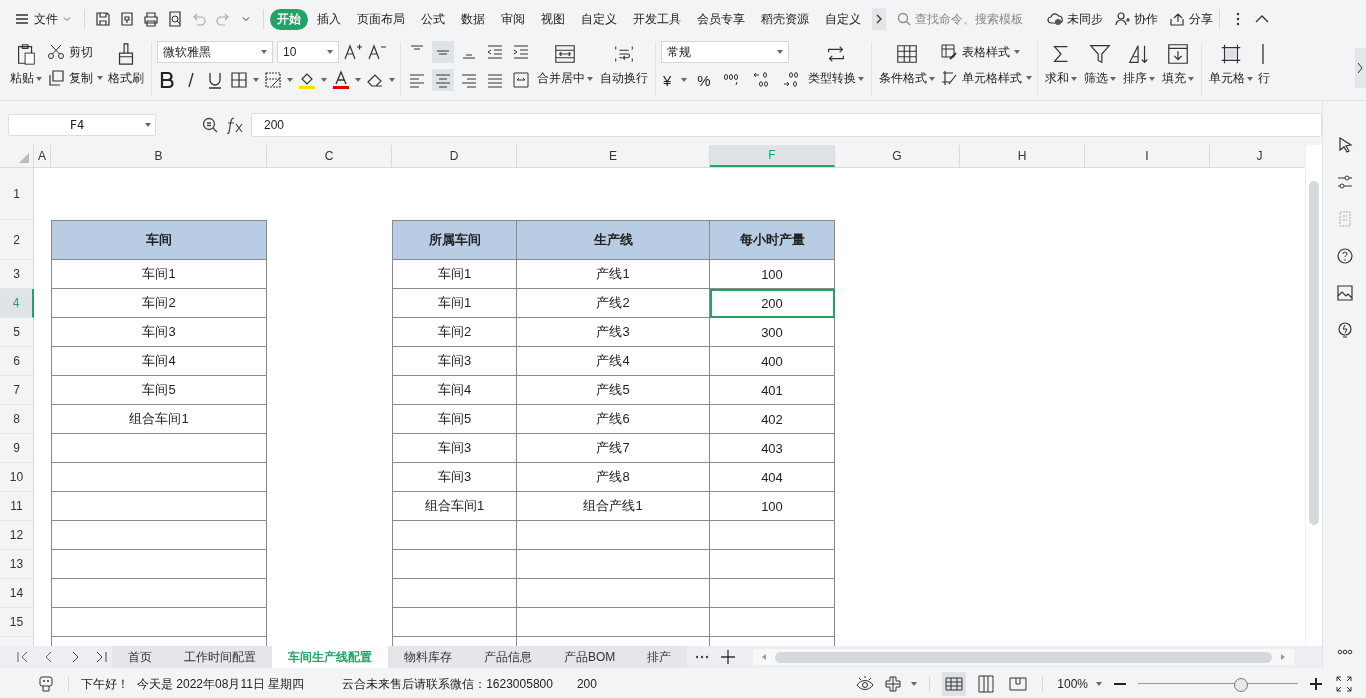  Describe the element at coordinates (17, 332) in the screenshot. I see `row-header: 5` at that location.